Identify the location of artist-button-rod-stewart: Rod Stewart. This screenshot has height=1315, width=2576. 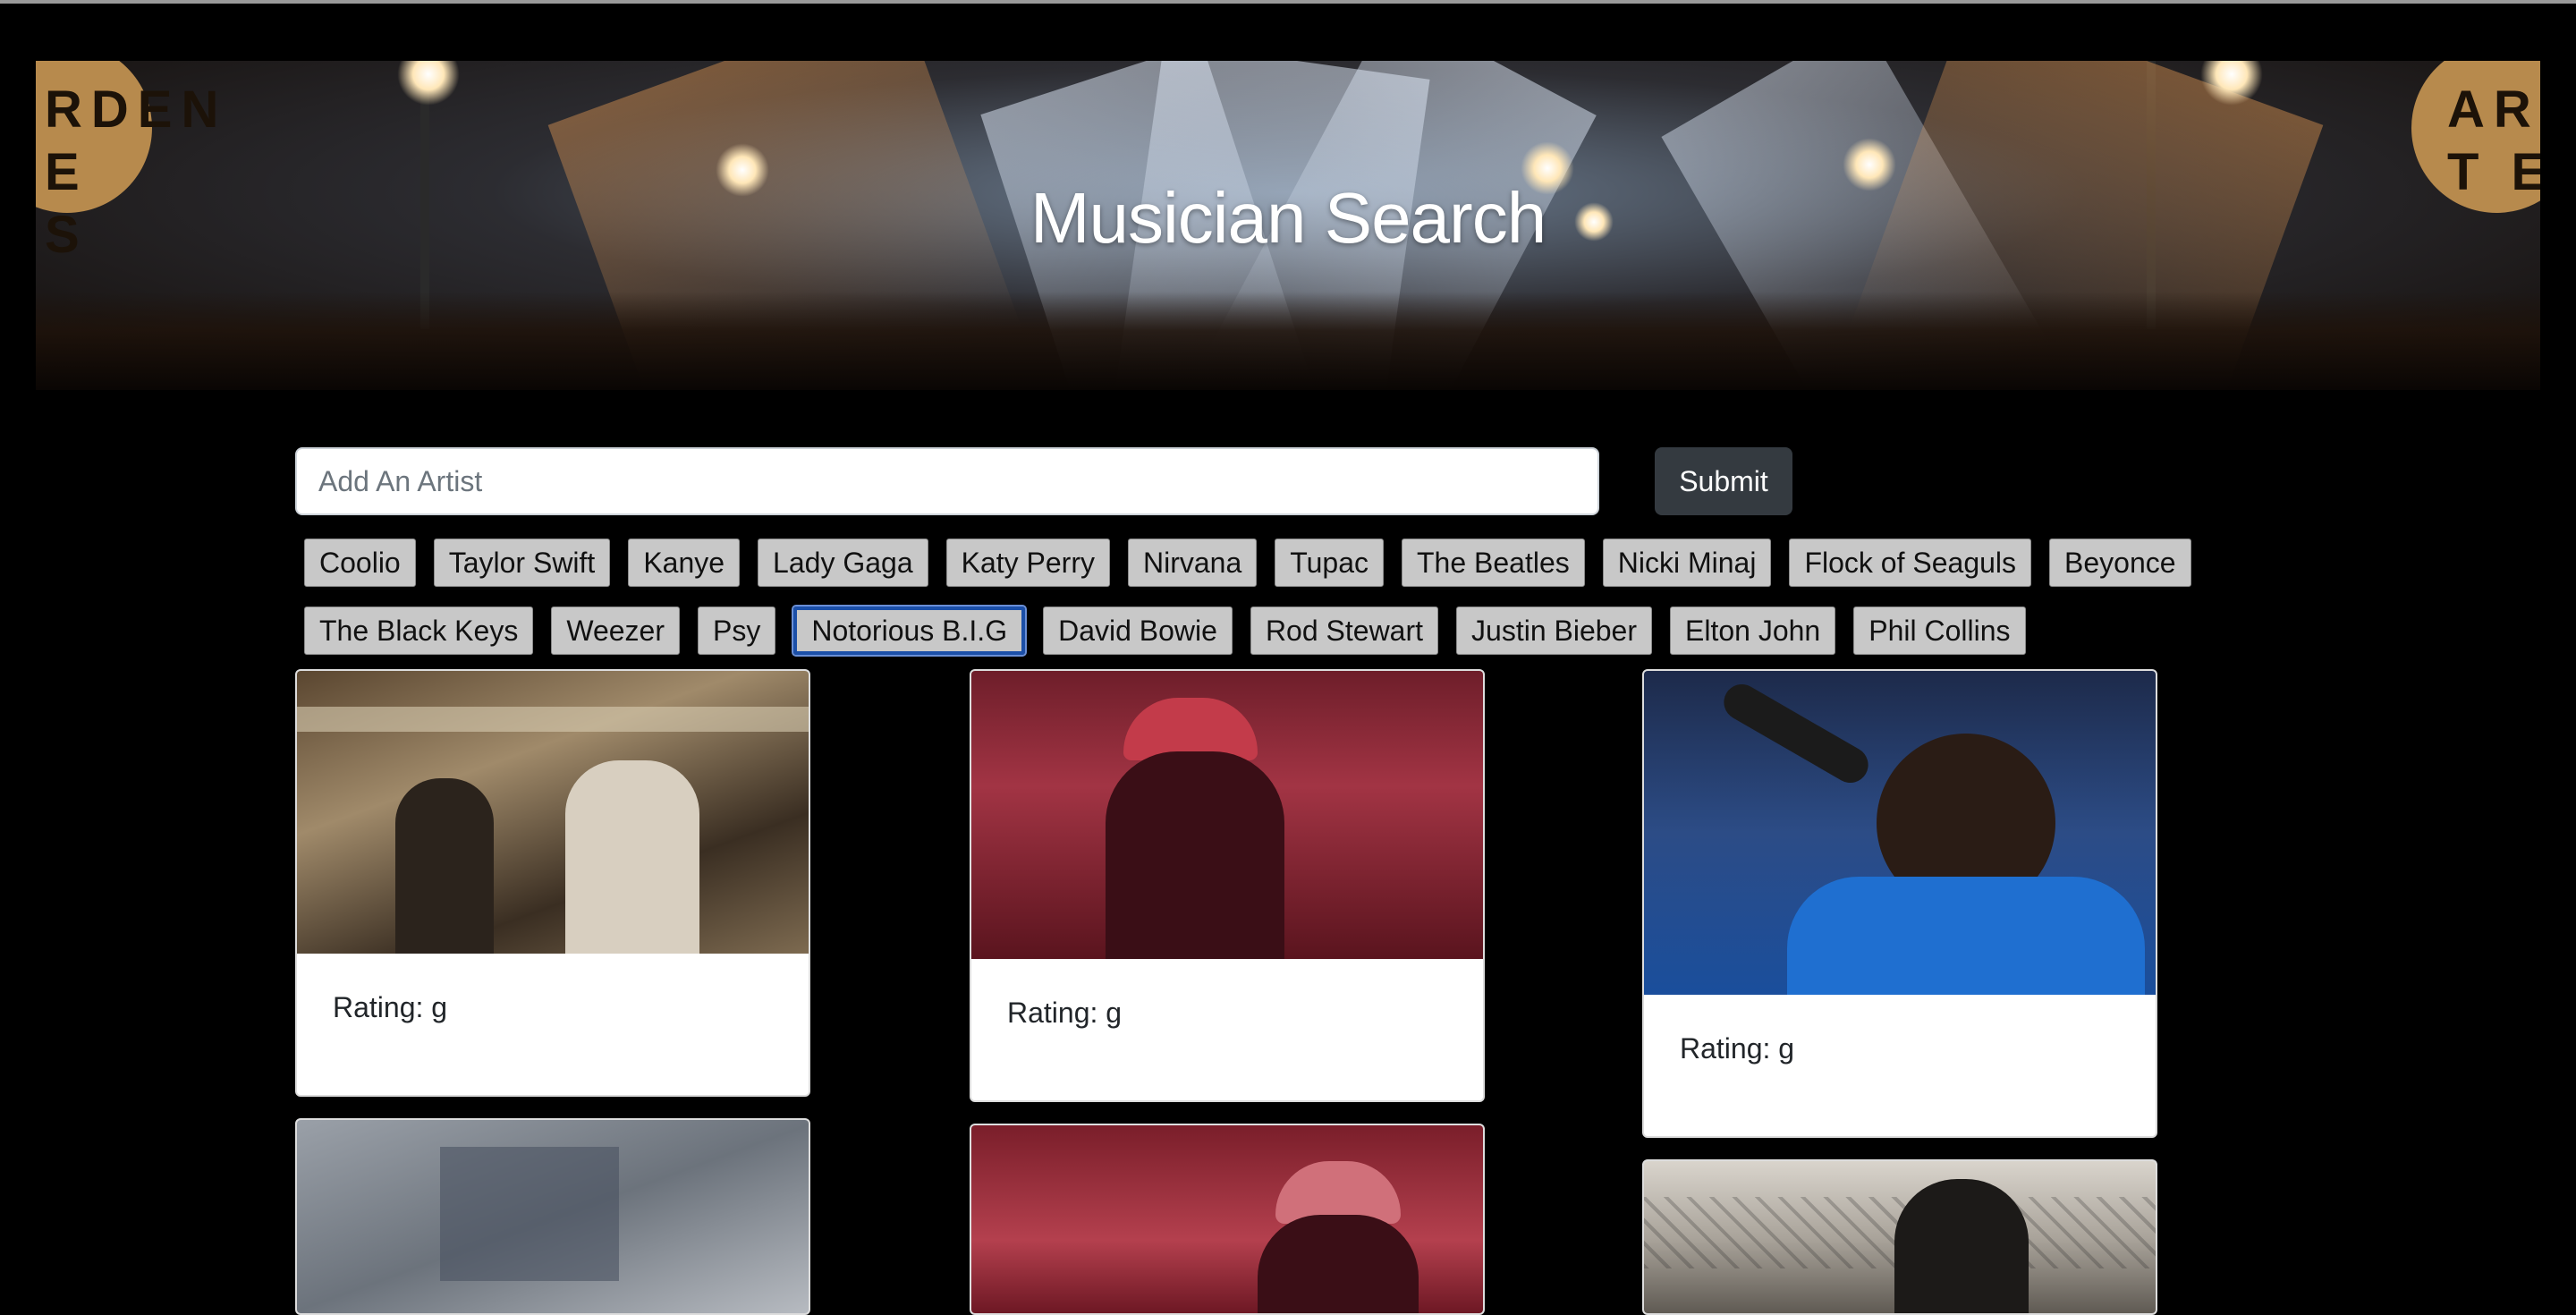
(1344, 631).